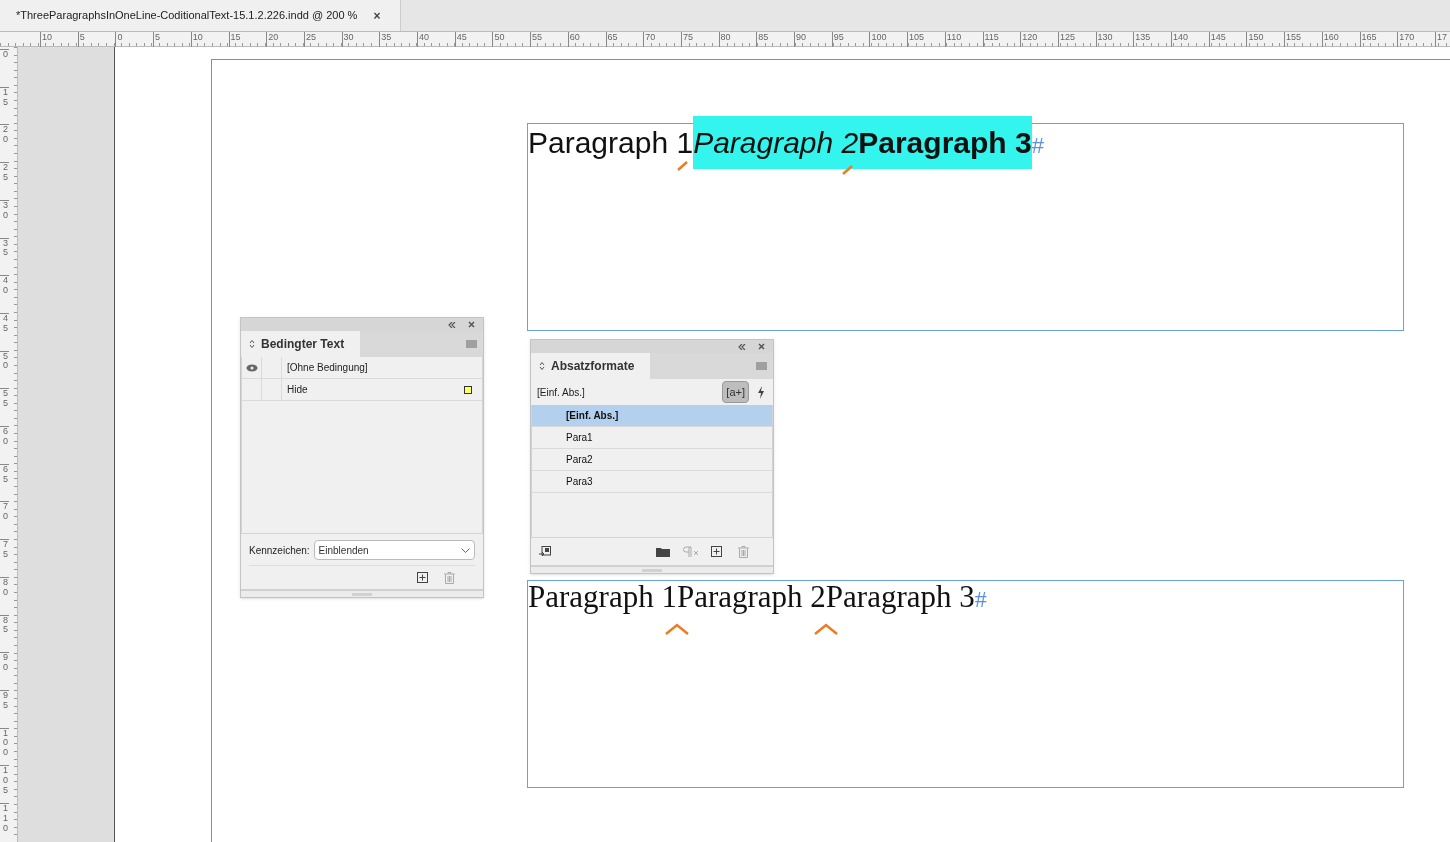  I want to click on ruler-label: 10, so click(196, 39).